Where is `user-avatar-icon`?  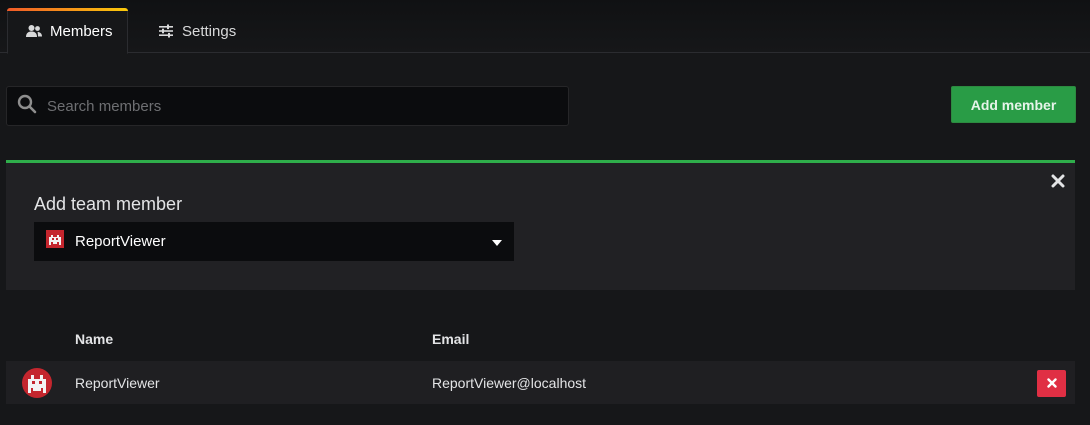 user-avatar-icon is located at coordinates (55, 241).